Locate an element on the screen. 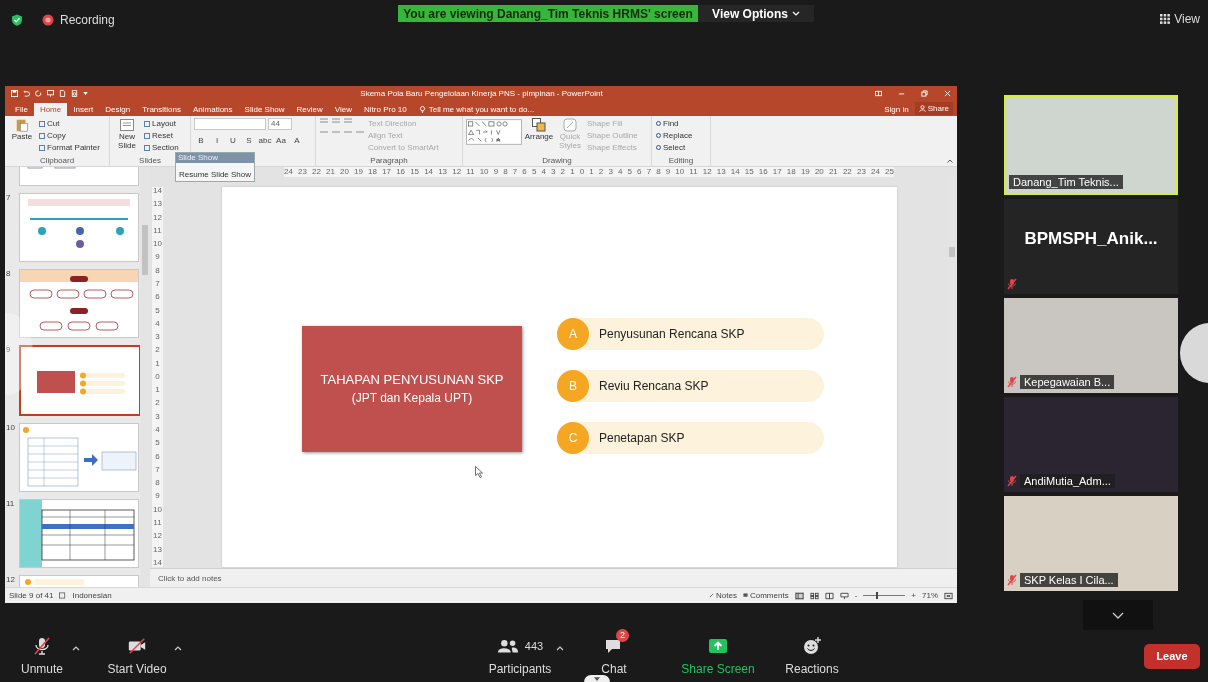  notes-pane: Click to add notes is located at coordinates (553, 577).